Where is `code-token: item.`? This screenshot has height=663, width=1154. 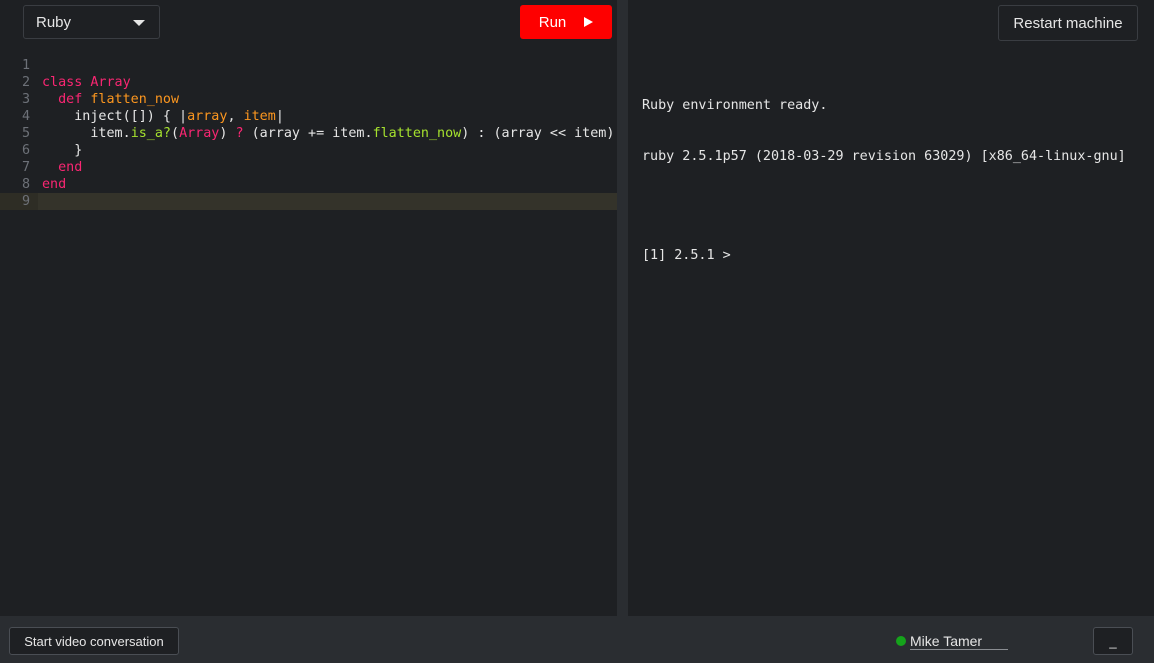 code-token: item. is located at coordinates (86, 133).